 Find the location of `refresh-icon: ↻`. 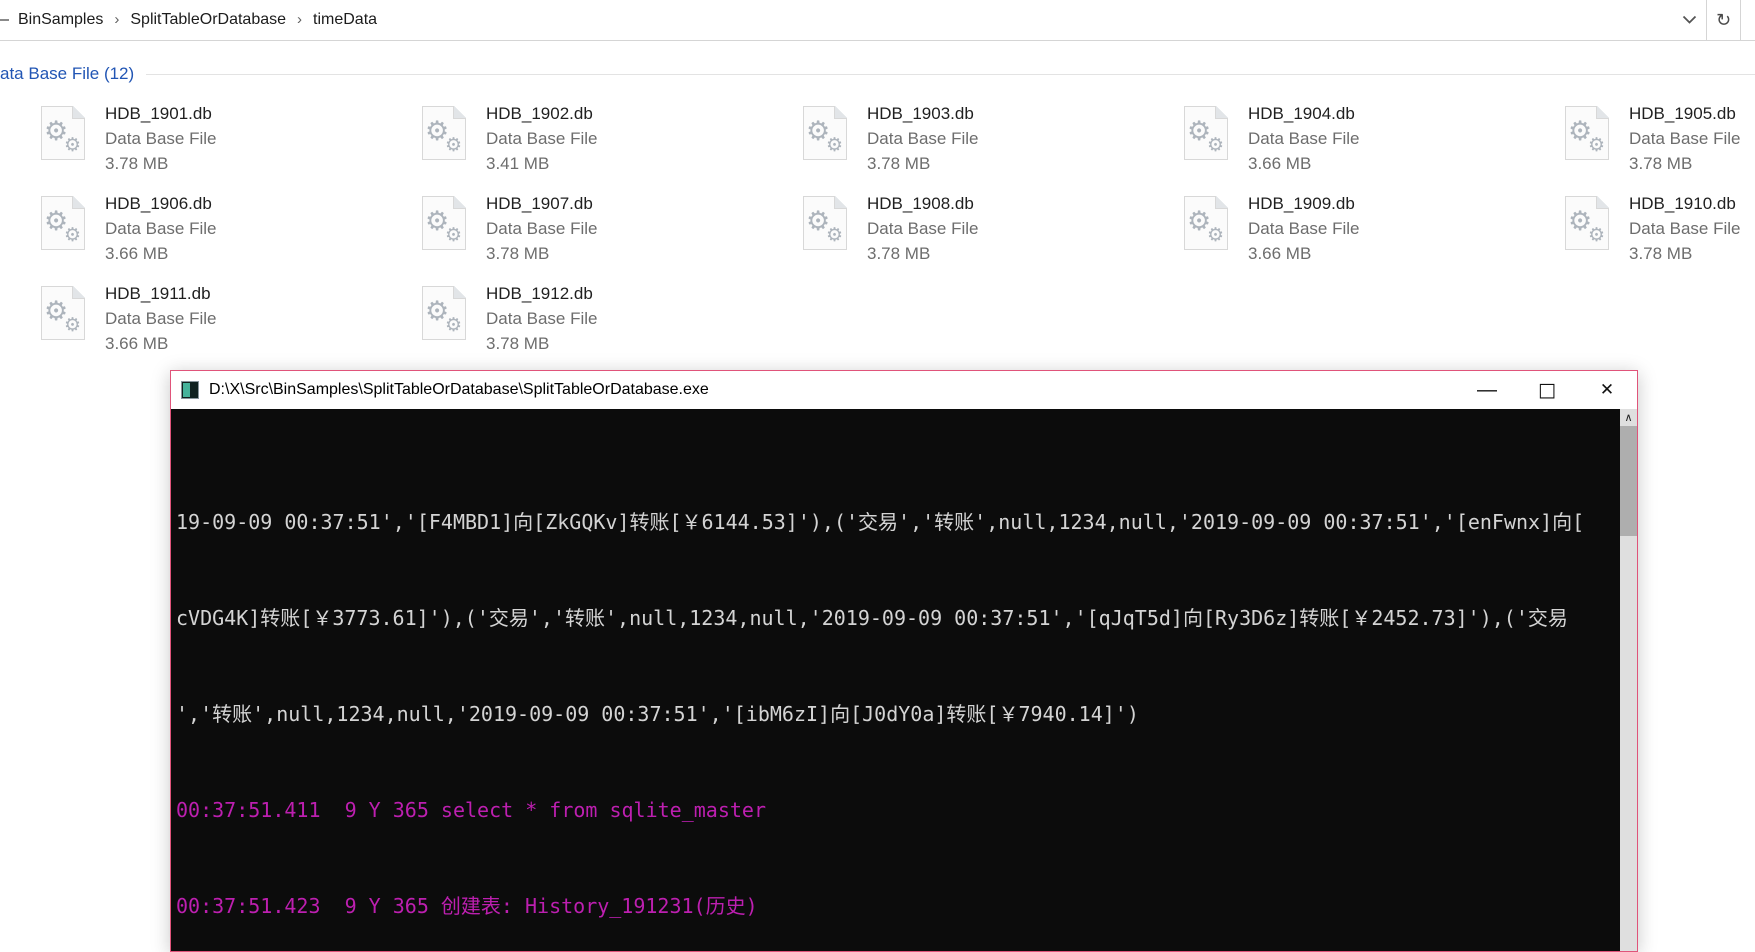

refresh-icon: ↻ is located at coordinates (1723, 20).